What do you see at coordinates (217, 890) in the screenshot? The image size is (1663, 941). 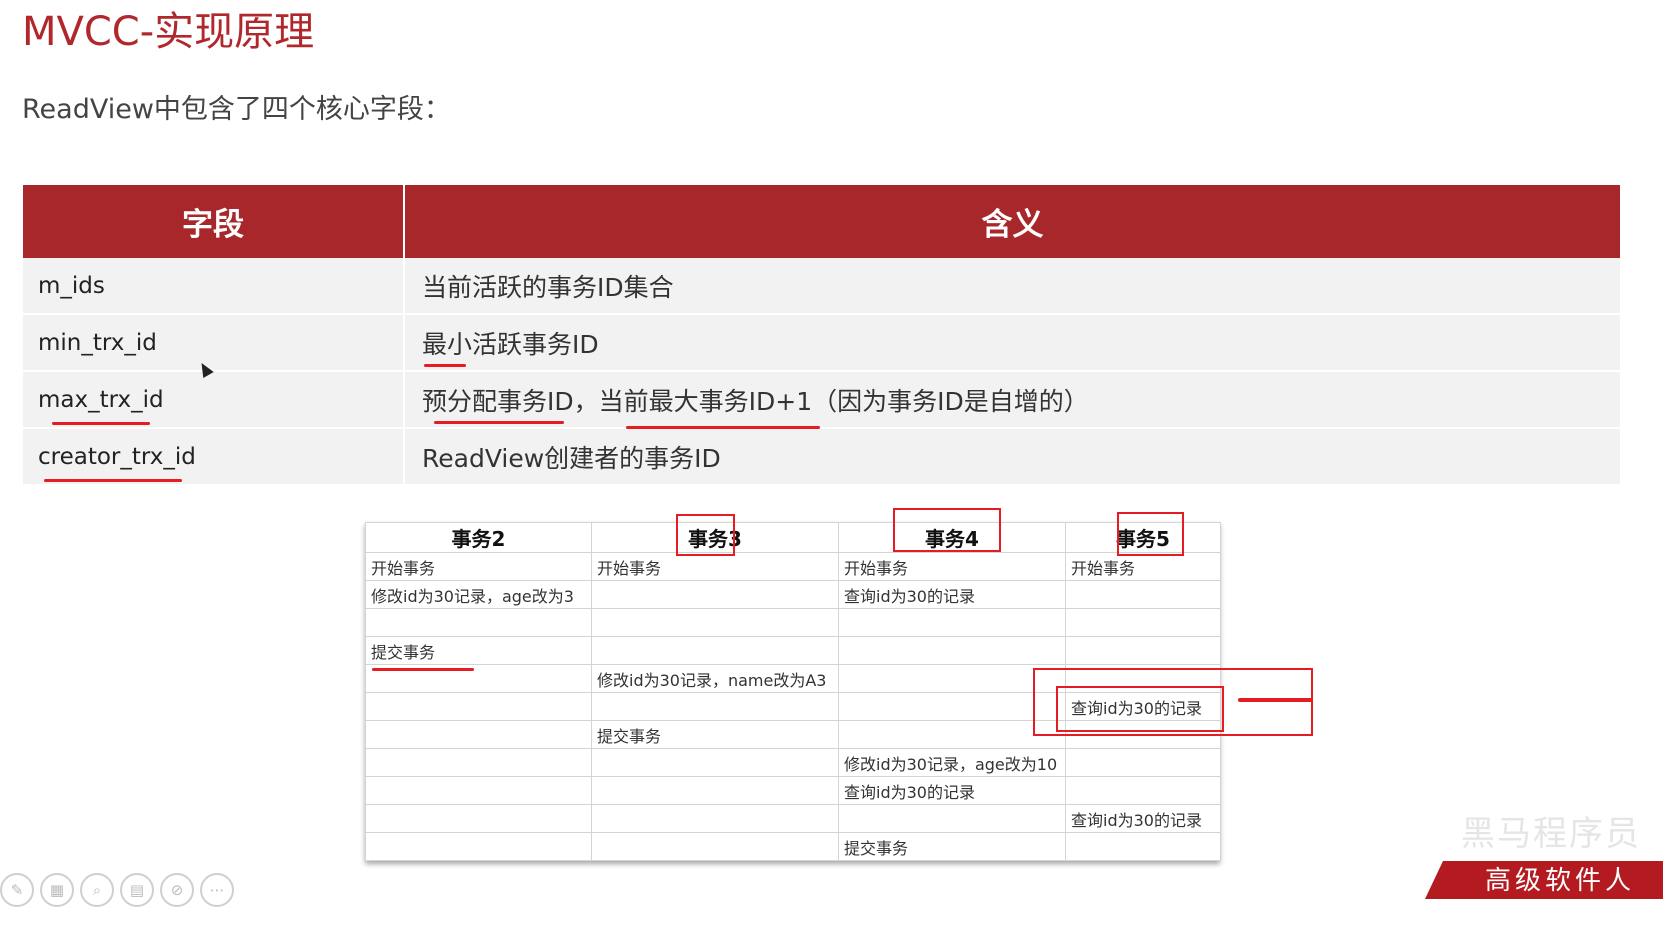 I see `more-icon: ⋯` at bounding box center [217, 890].